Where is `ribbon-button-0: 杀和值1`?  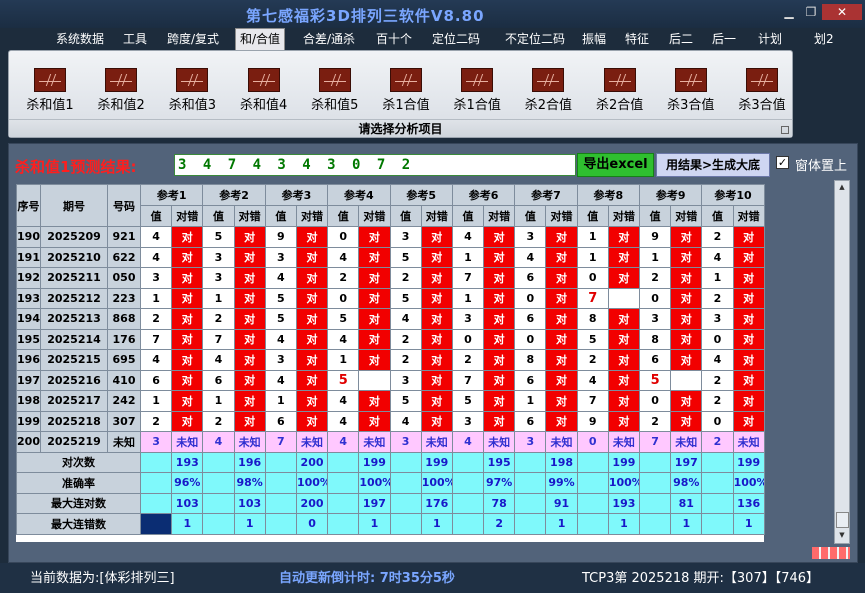 ribbon-button-0: 杀和值1 is located at coordinates (50, 91).